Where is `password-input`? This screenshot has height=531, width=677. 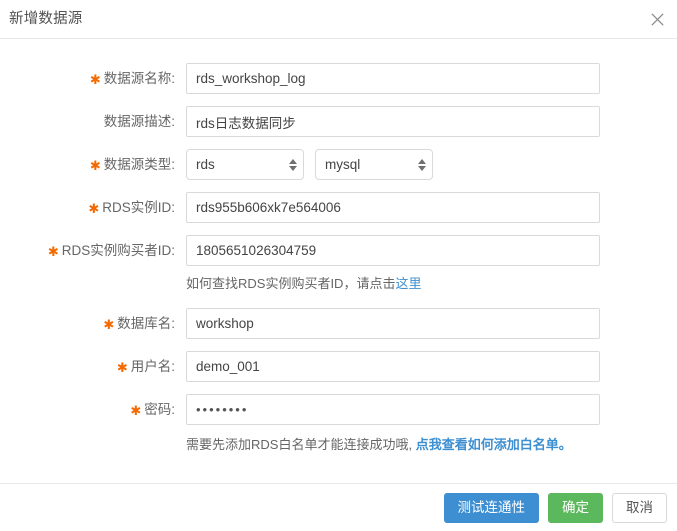
password-input is located at coordinates (393, 409).